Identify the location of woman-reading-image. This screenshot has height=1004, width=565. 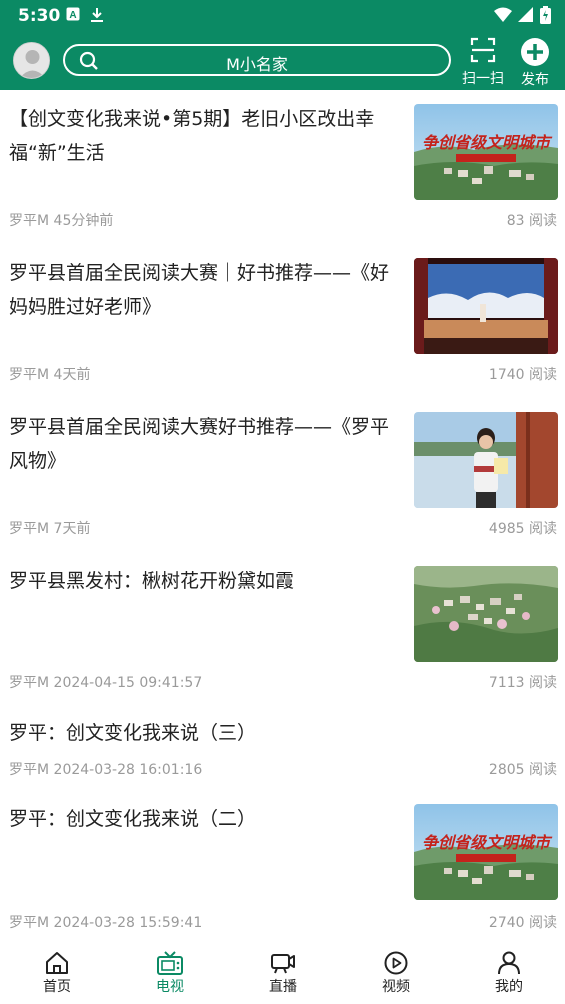
(486, 460).